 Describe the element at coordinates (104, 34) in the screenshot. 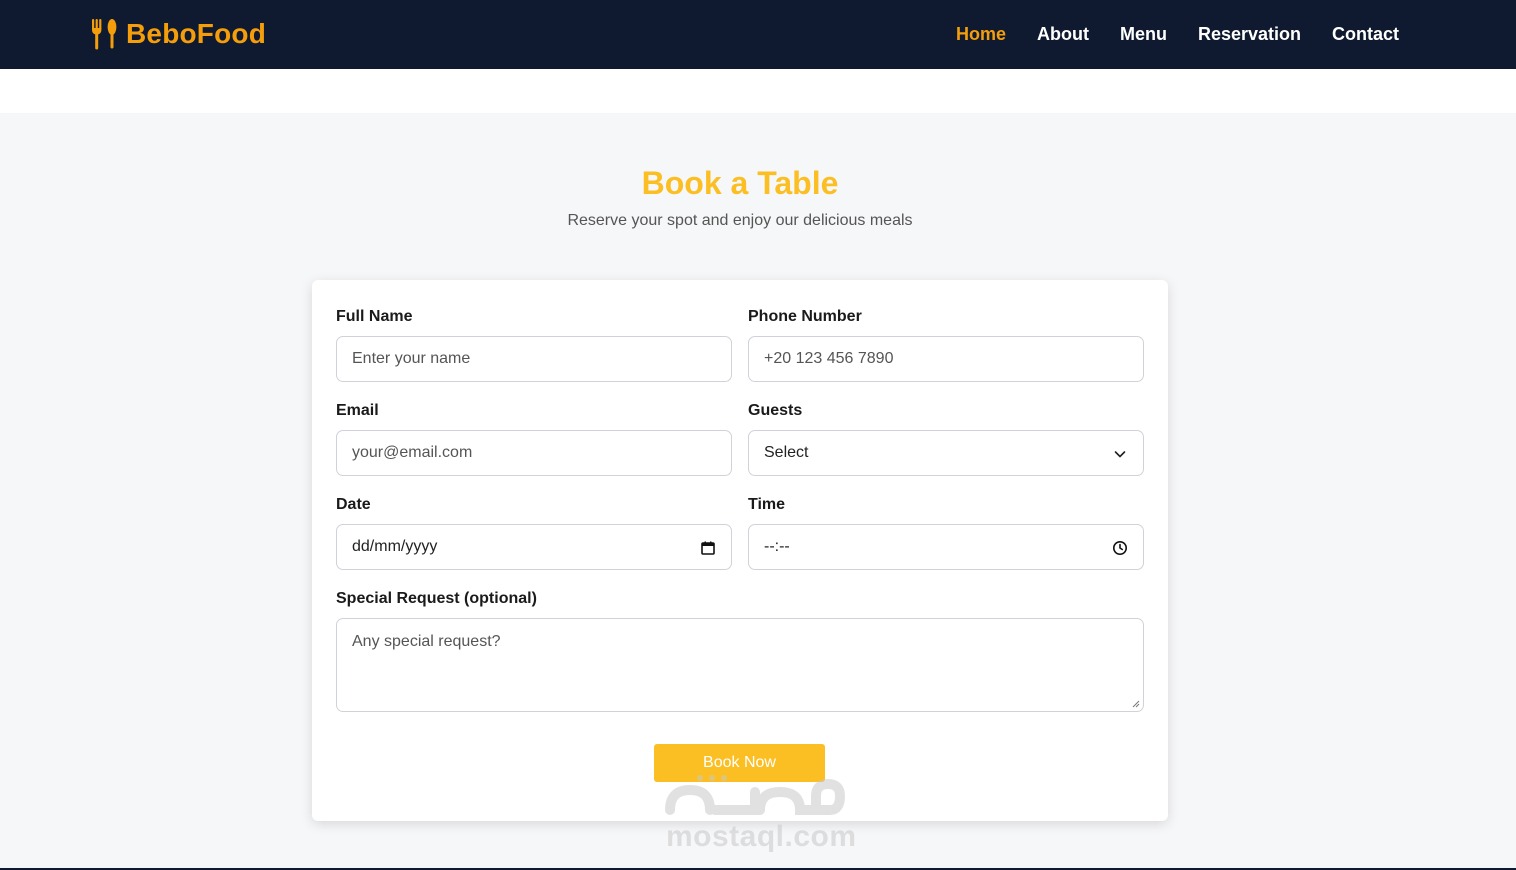

I see `fork-spoon-icon` at that location.